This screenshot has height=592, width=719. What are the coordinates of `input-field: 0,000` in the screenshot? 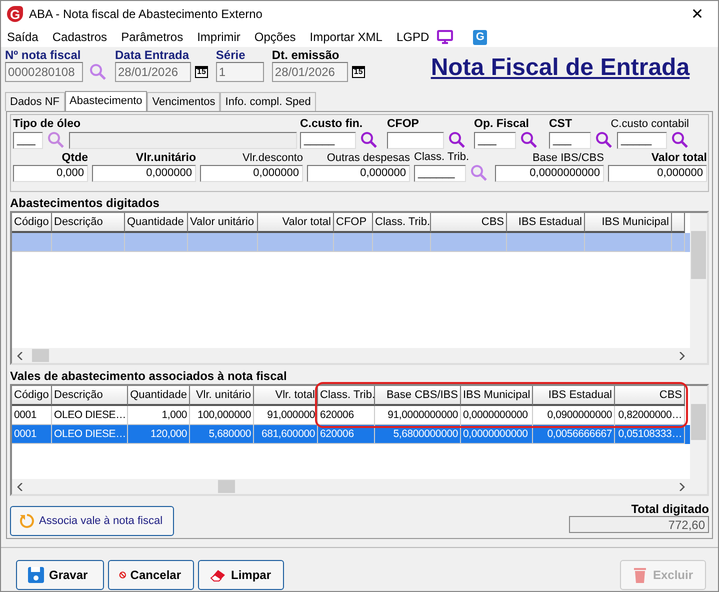 It's located at (50, 173).